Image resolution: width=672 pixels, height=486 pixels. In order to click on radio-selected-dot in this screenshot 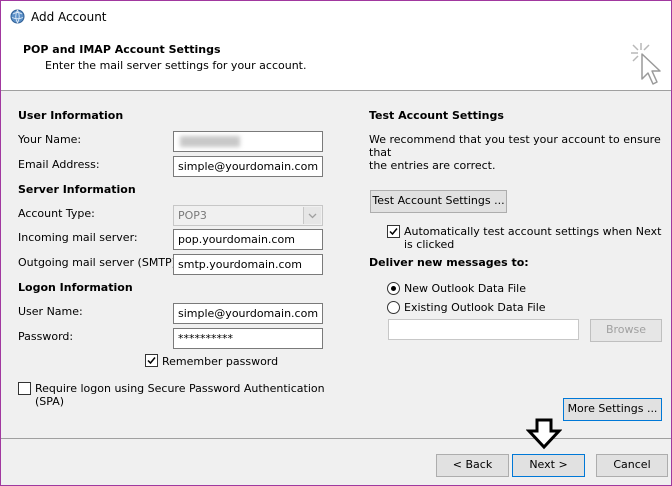, I will do `click(393, 288)`.